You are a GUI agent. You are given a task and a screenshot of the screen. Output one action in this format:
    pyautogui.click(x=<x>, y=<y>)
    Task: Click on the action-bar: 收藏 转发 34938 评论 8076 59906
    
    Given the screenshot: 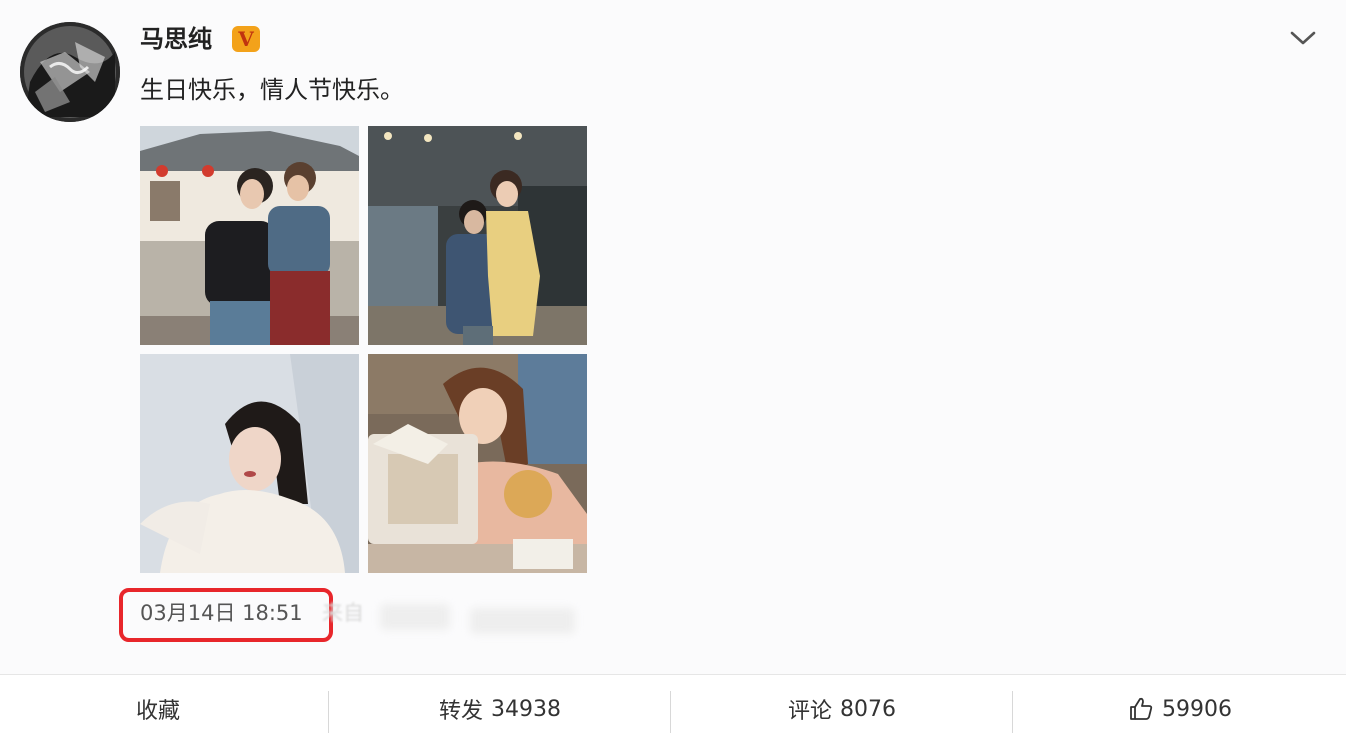 What is the action you would take?
    pyautogui.click(x=673, y=708)
    